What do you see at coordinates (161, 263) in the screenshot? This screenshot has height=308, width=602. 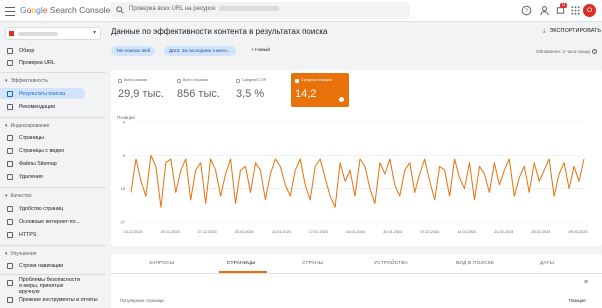 I see `tab-queries: ЗАПРОСЫ` at bounding box center [161, 263].